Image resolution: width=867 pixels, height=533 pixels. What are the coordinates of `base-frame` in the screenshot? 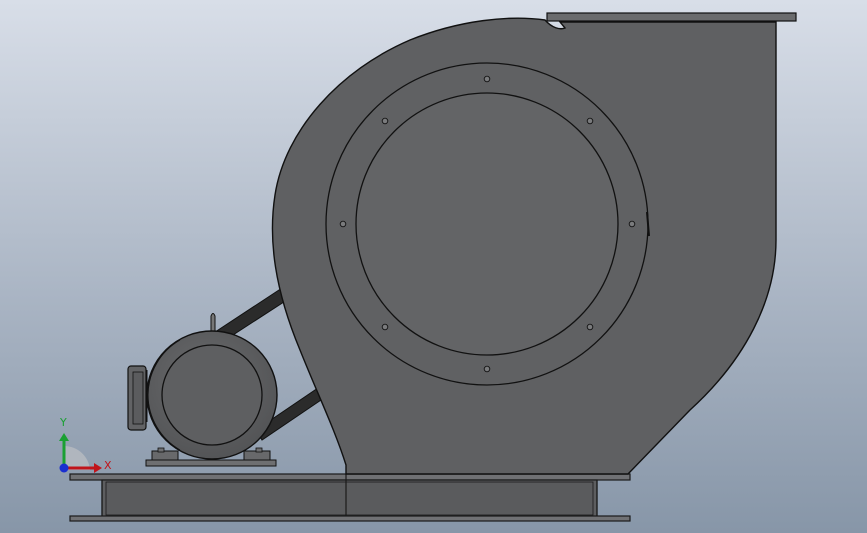 It's located at (350, 497).